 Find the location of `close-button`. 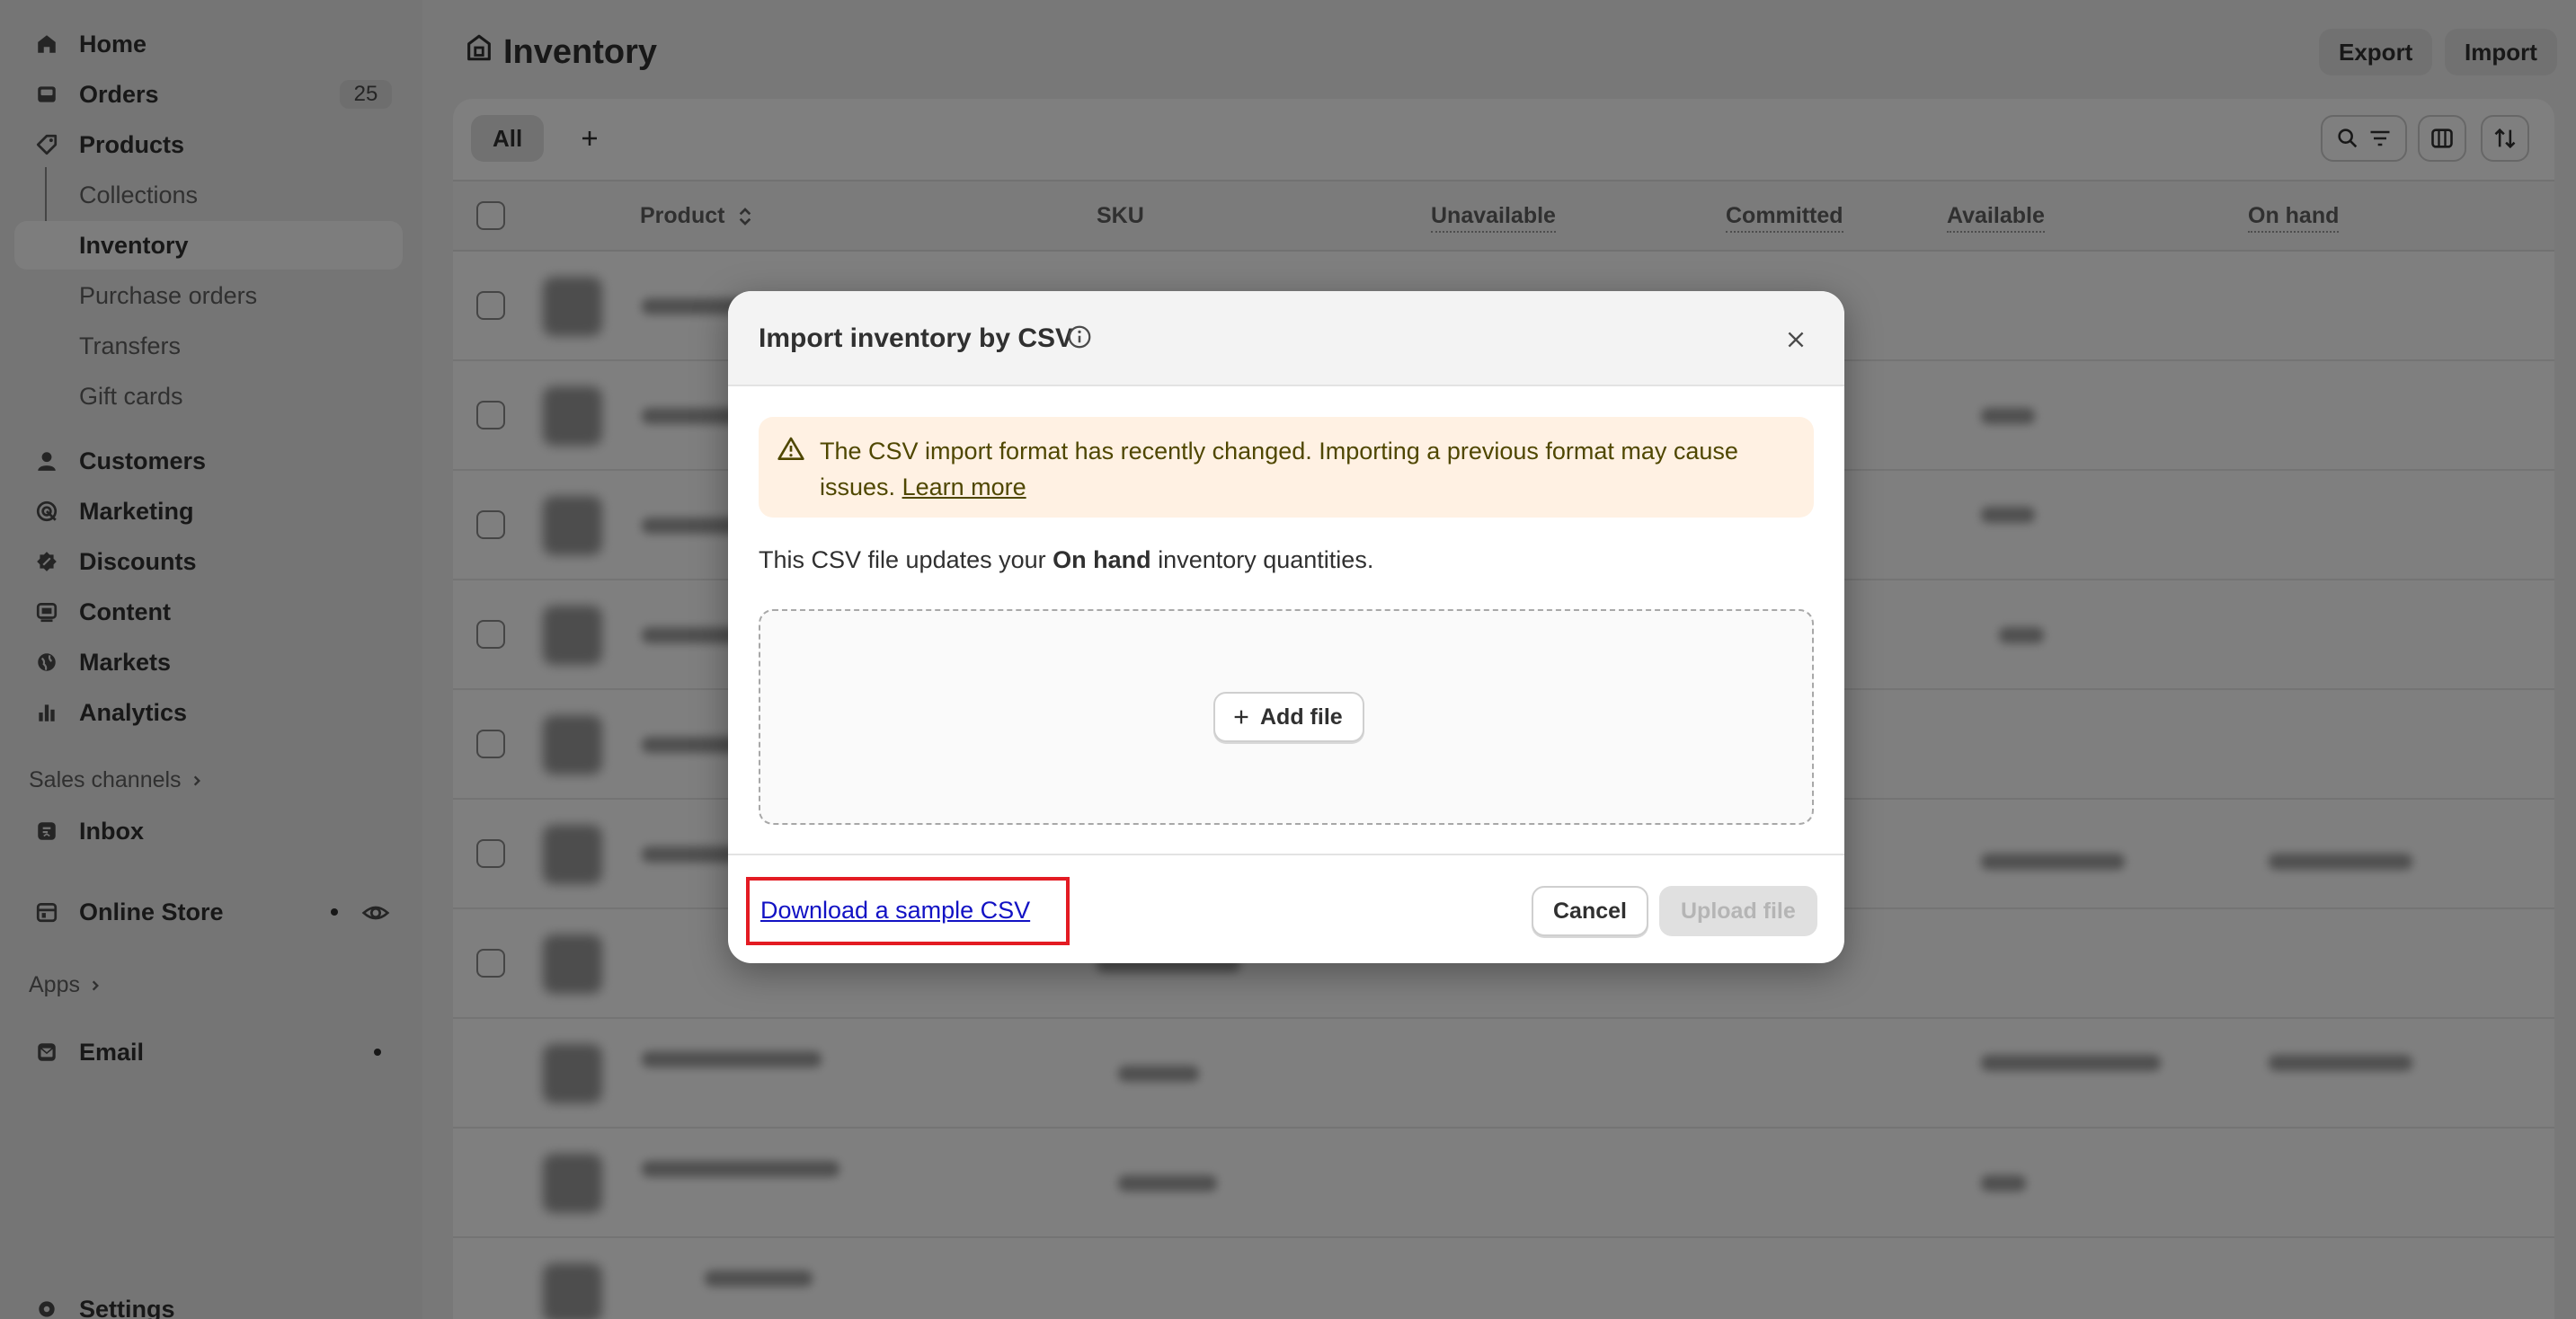

close-button is located at coordinates (1796, 340).